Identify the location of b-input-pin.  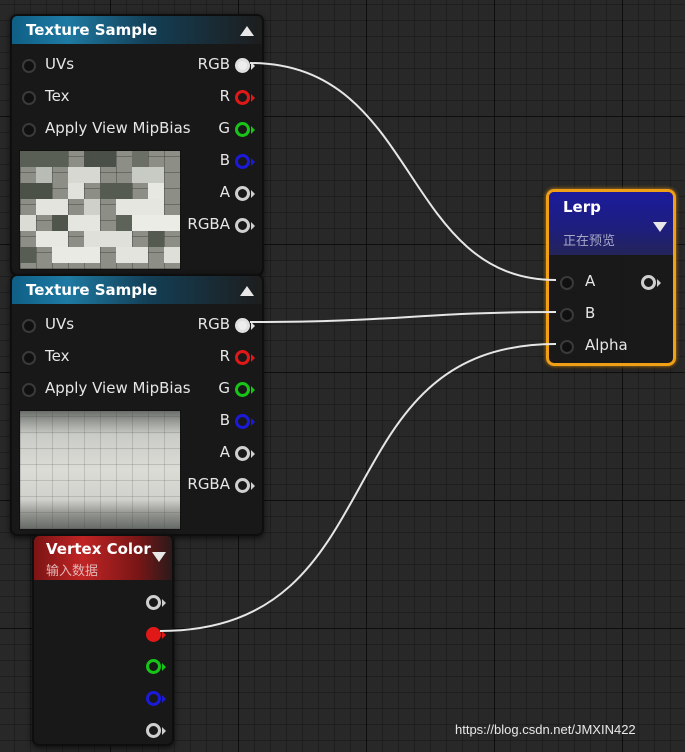
(567, 315).